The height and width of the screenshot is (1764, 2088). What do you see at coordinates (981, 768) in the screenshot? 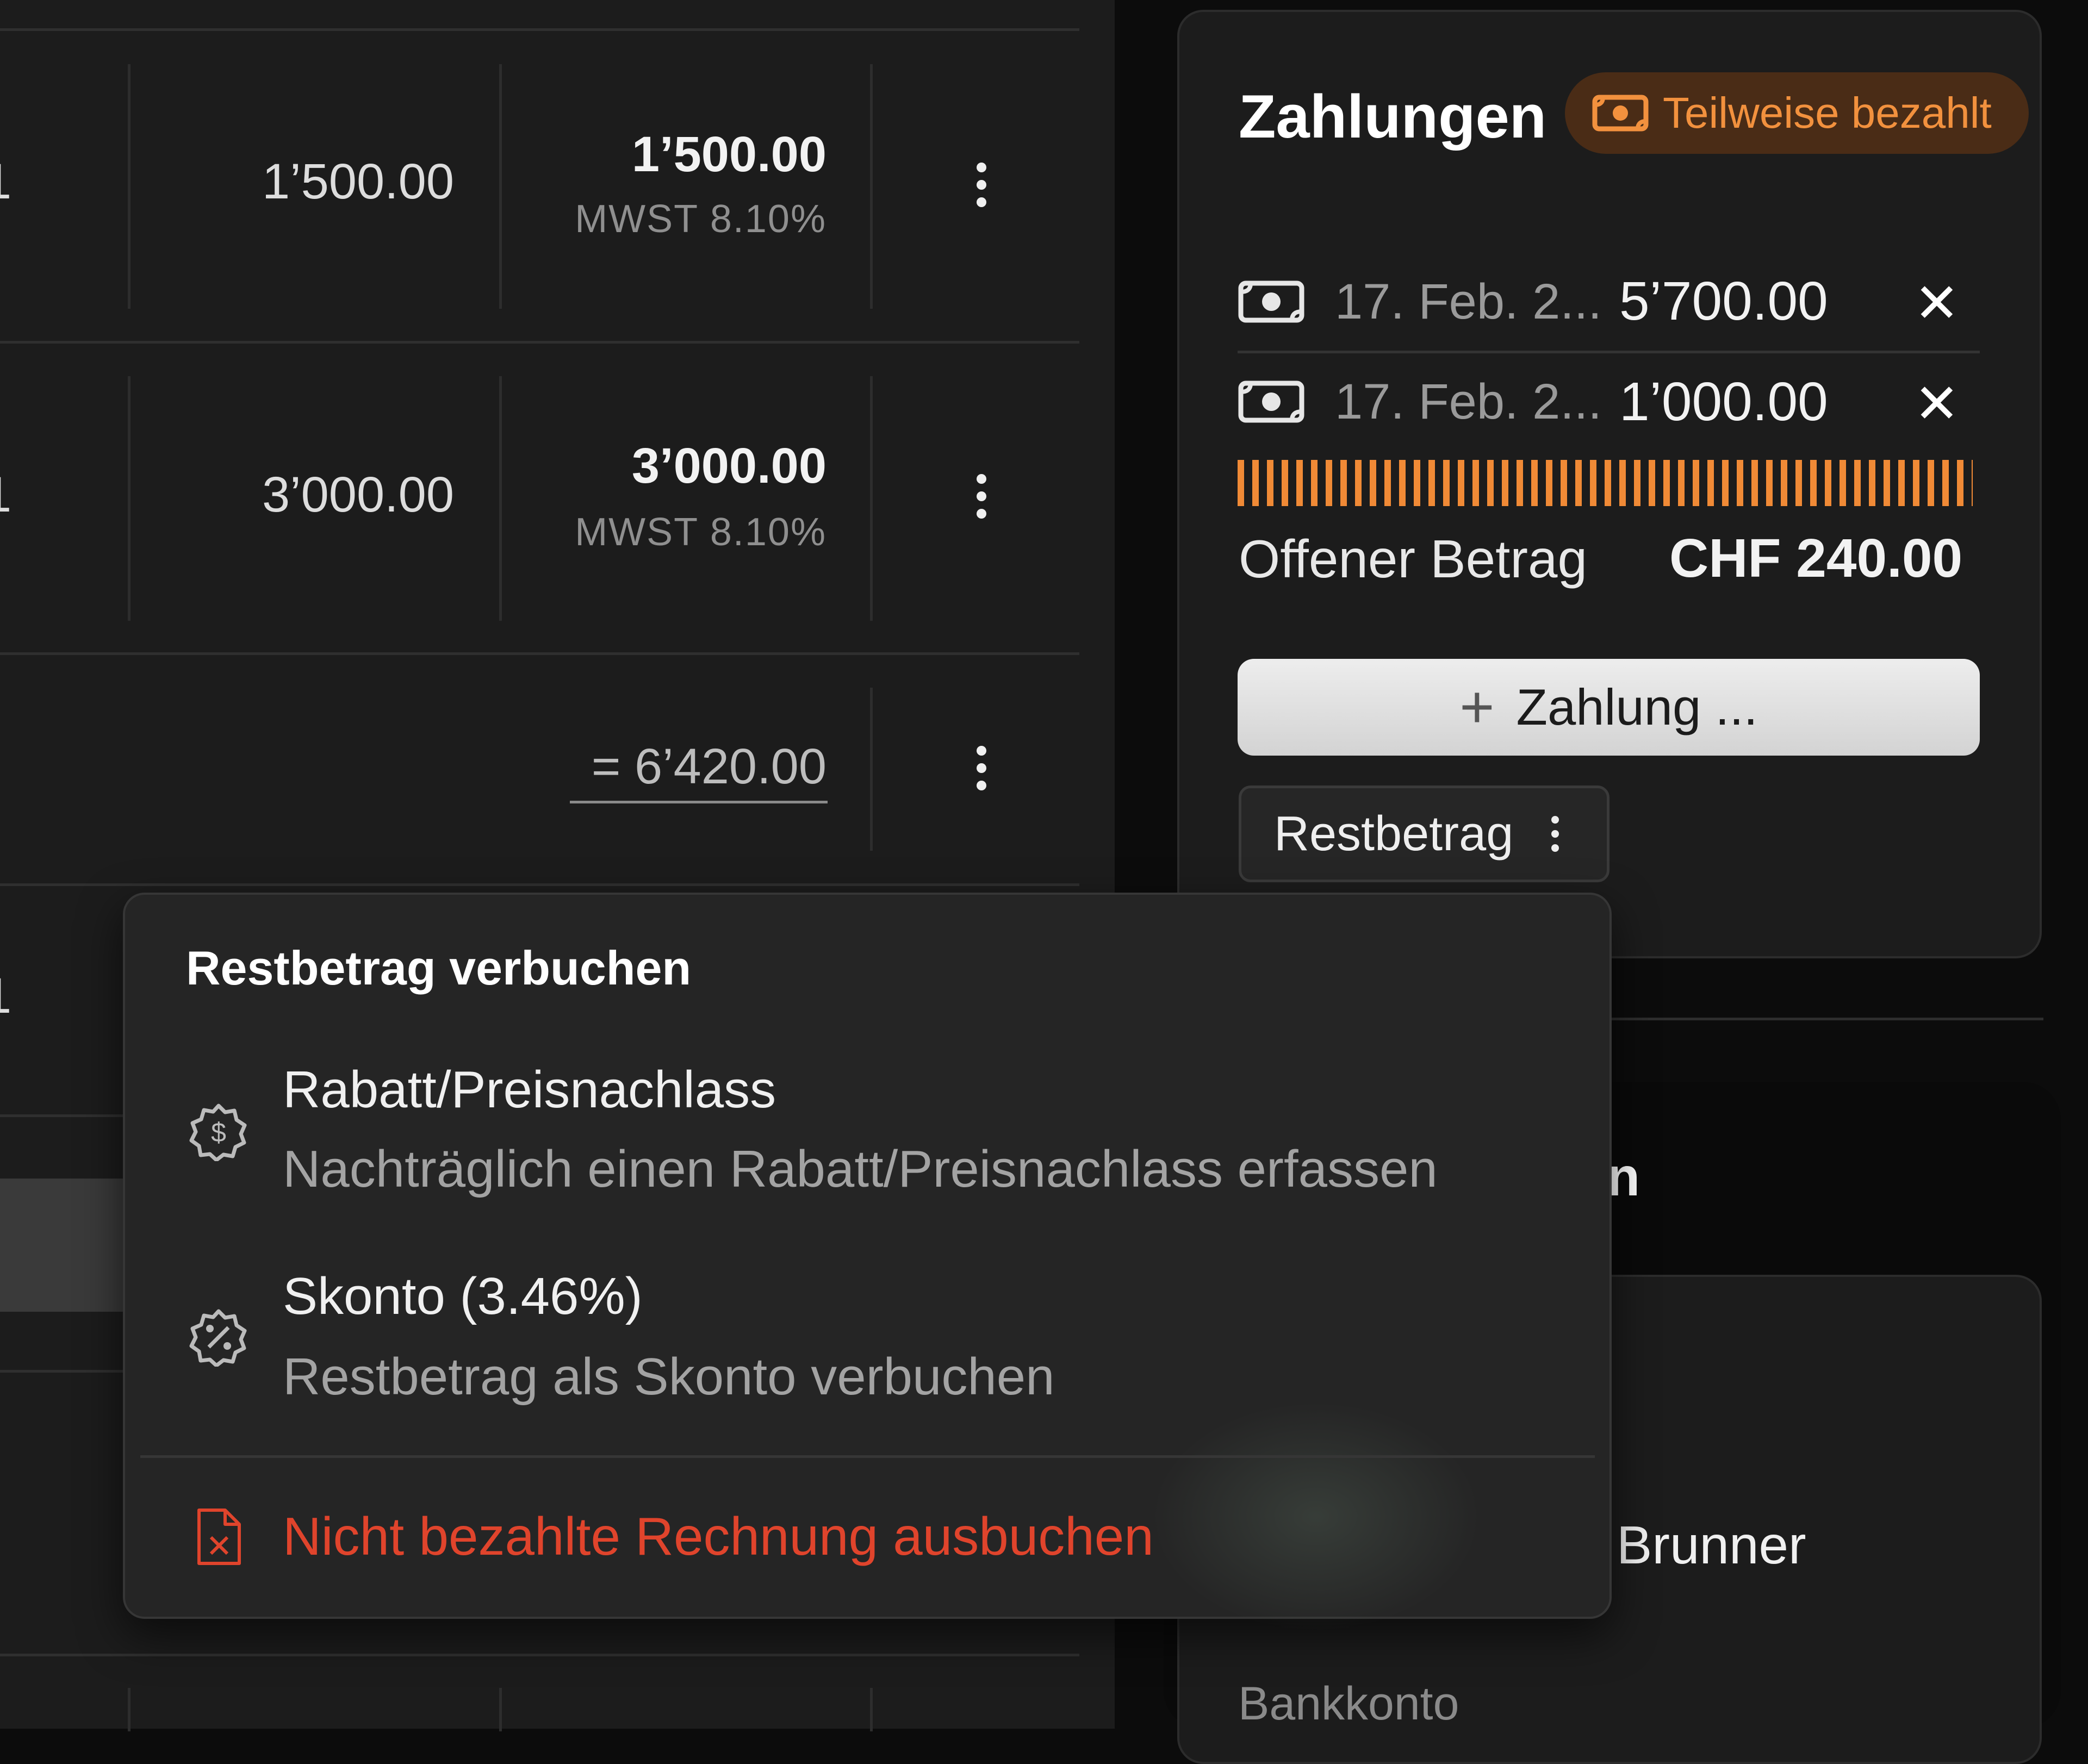
I see `subtotal-more-button` at bounding box center [981, 768].